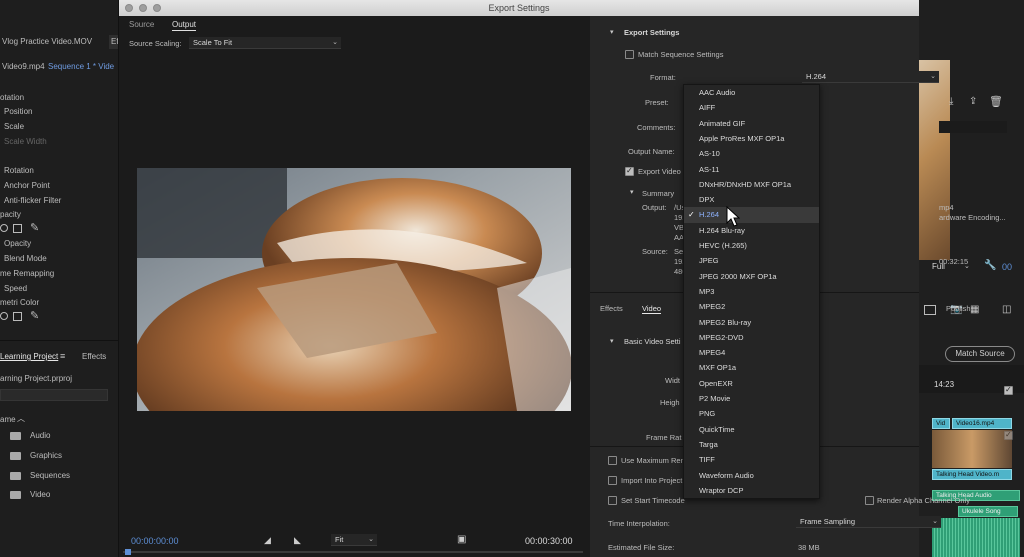 The image size is (1024, 557). What do you see at coordinates (1008, 390) in the screenshot?
I see `lock-aspect-checkbox` at bounding box center [1008, 390].